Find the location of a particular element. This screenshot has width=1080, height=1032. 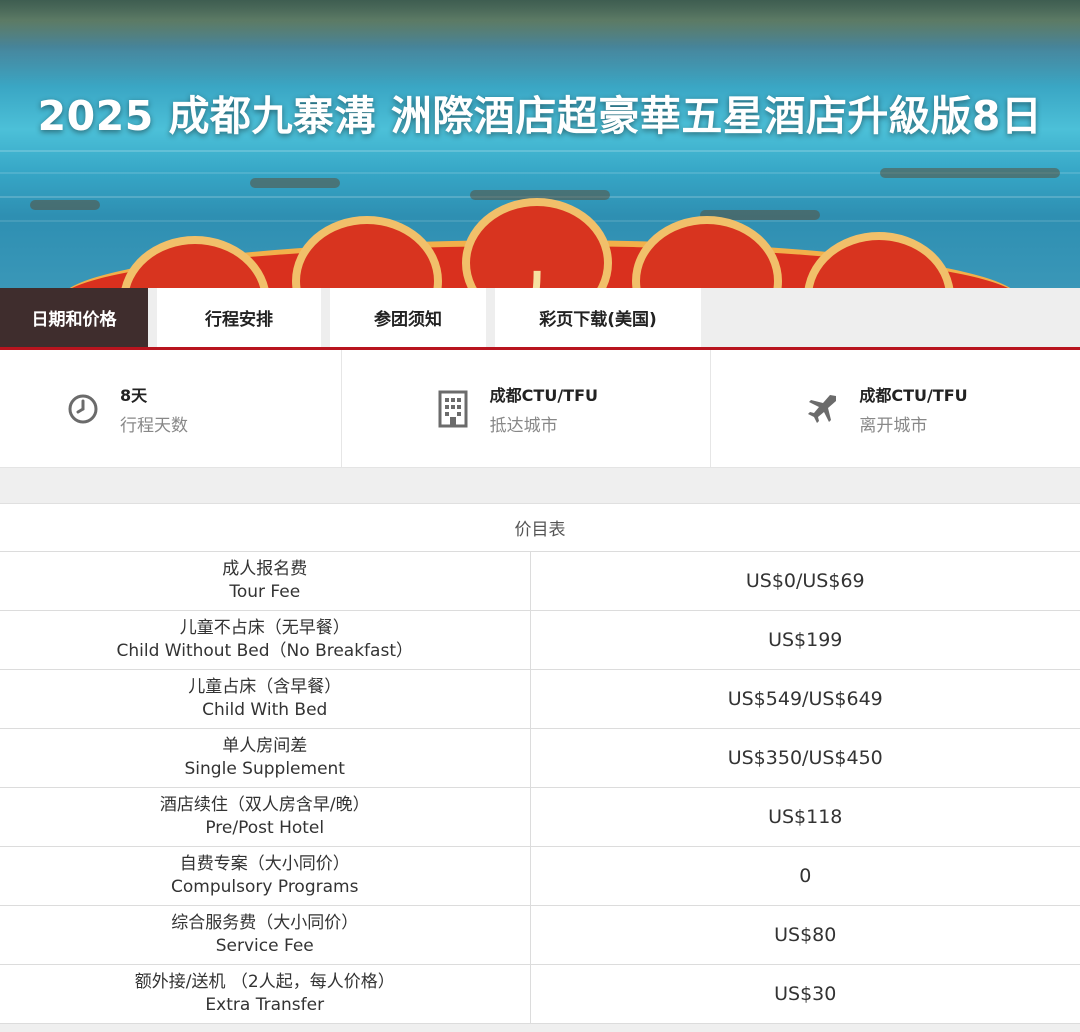

clock-icon is located at coordinates (83, 409).